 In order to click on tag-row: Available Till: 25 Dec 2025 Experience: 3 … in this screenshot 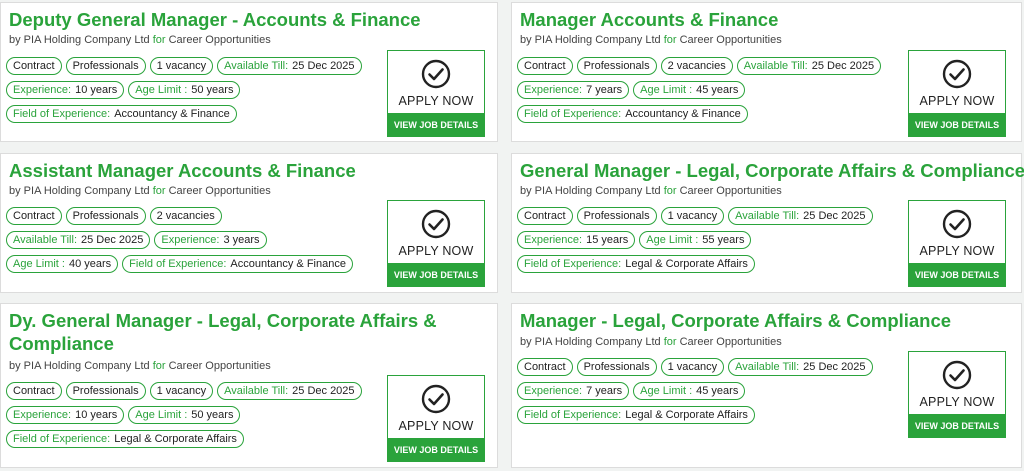, I will do `click(136, 240)`.